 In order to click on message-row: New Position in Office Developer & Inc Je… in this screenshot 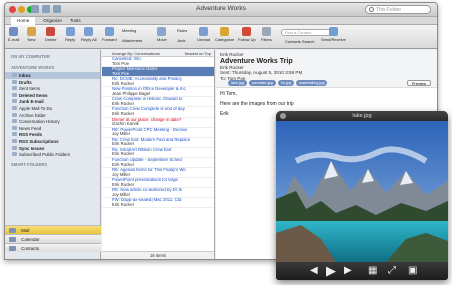, I will do `click(158, 92)`.